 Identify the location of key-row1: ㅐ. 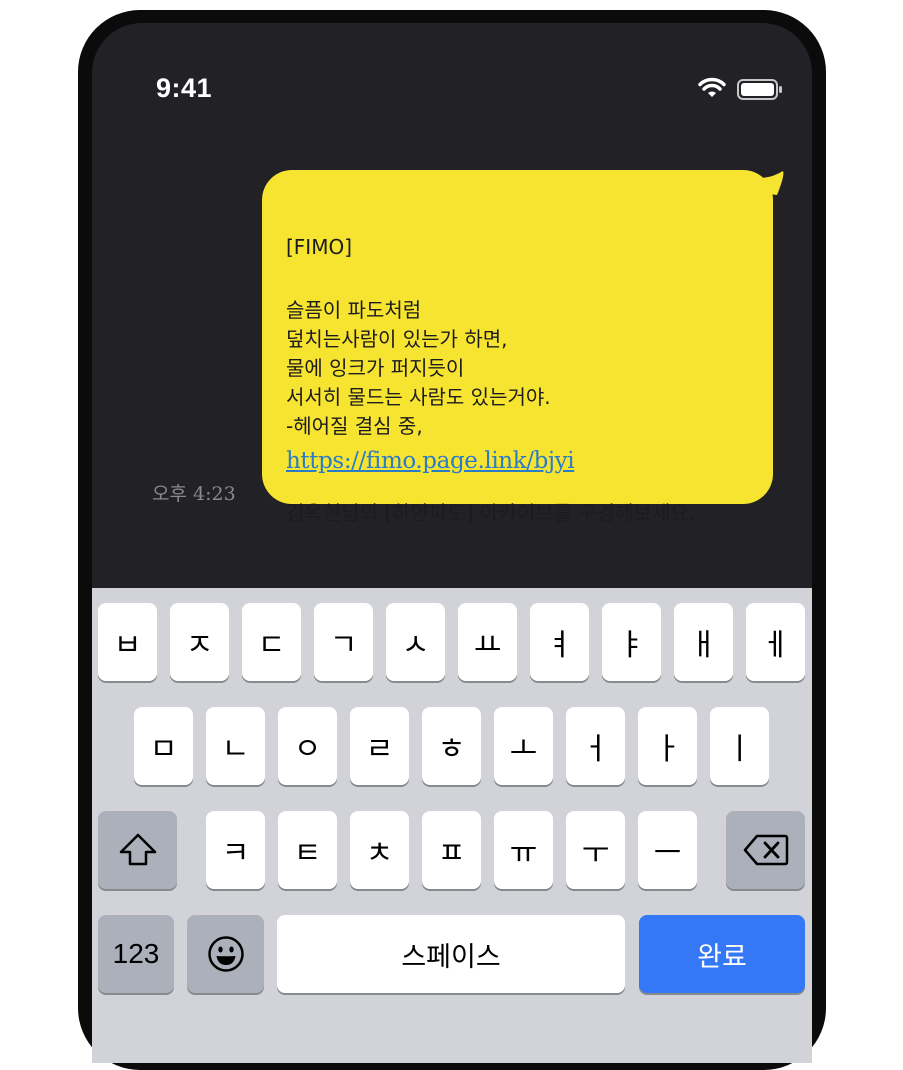
(703, 642).